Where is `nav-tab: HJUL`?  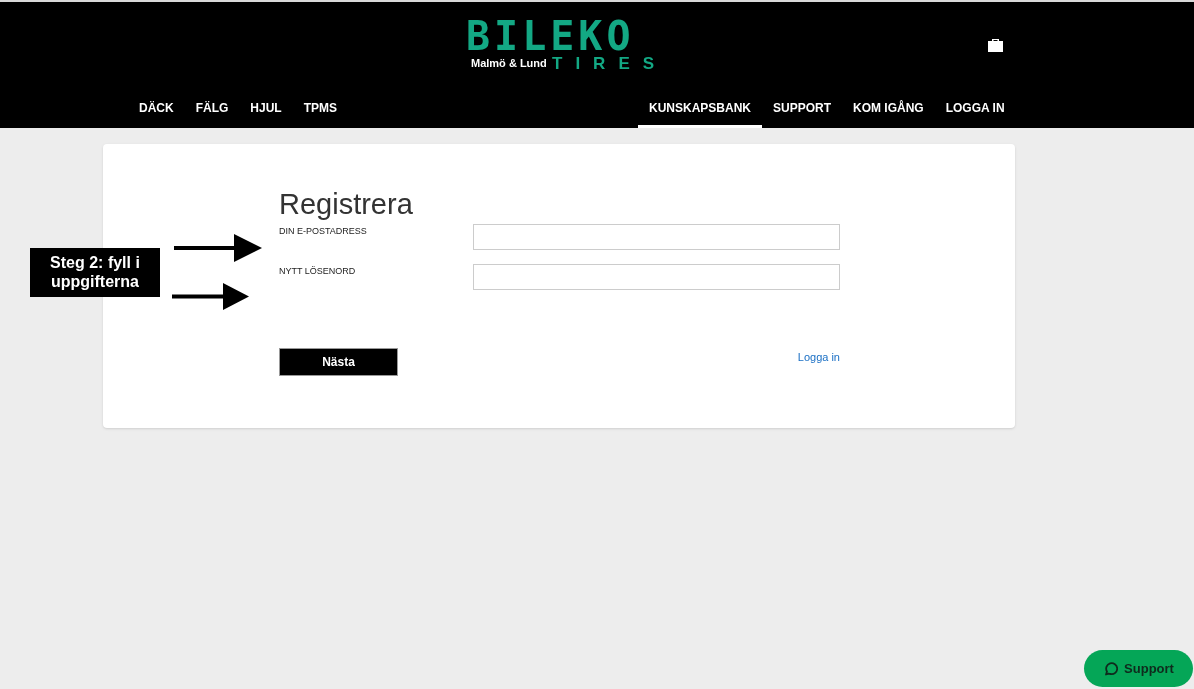 nav-tab: HJUL is located at coordinates (266, 105).